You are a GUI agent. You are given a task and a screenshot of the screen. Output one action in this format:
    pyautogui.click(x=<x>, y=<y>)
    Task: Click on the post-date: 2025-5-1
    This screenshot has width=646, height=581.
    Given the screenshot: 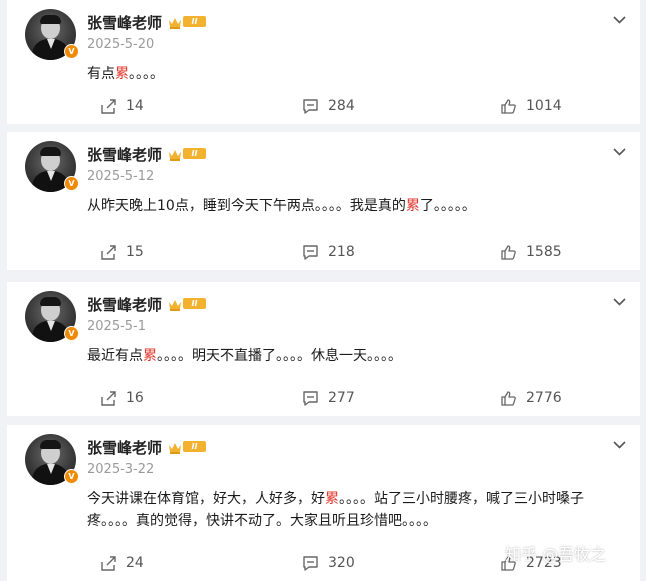 What is the action you would take?
    pyautogui.click(x=116, y=326)
    